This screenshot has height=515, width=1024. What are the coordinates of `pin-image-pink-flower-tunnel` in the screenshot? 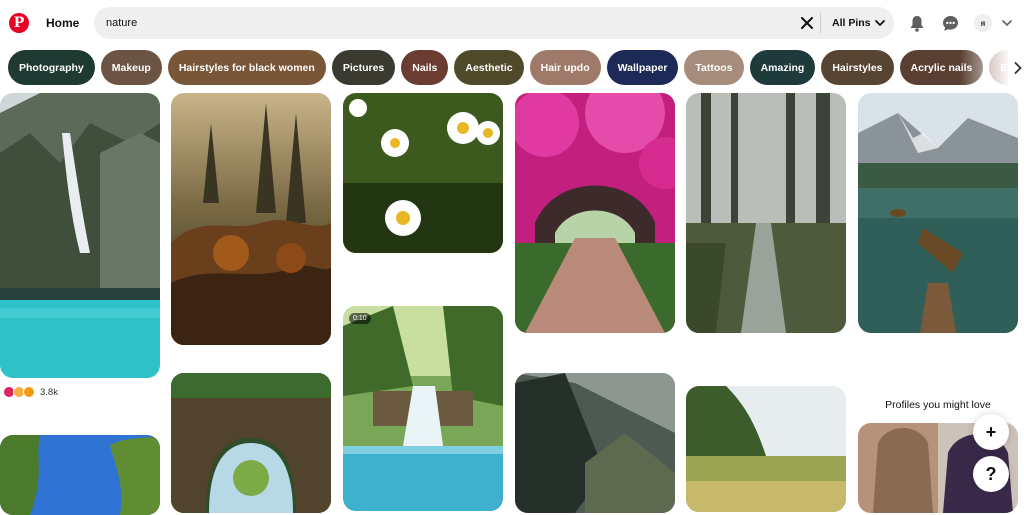 It's located at (595, 213).